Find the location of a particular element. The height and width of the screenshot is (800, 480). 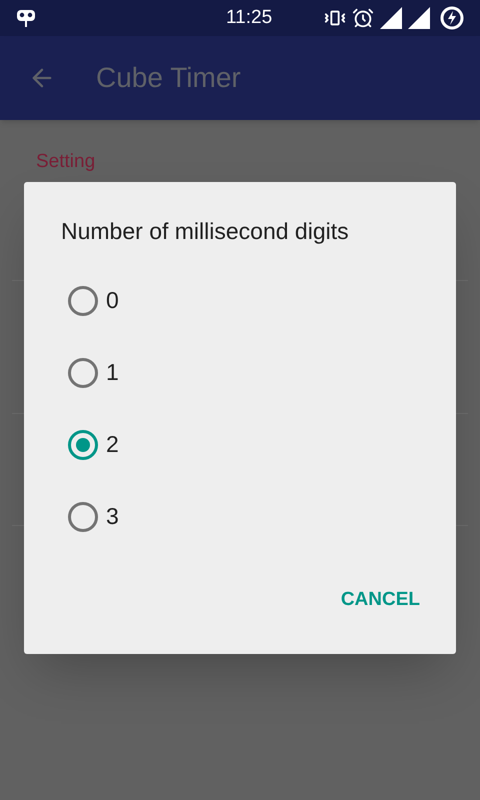

radio-option: 2 is located at coordinates (240, 444).